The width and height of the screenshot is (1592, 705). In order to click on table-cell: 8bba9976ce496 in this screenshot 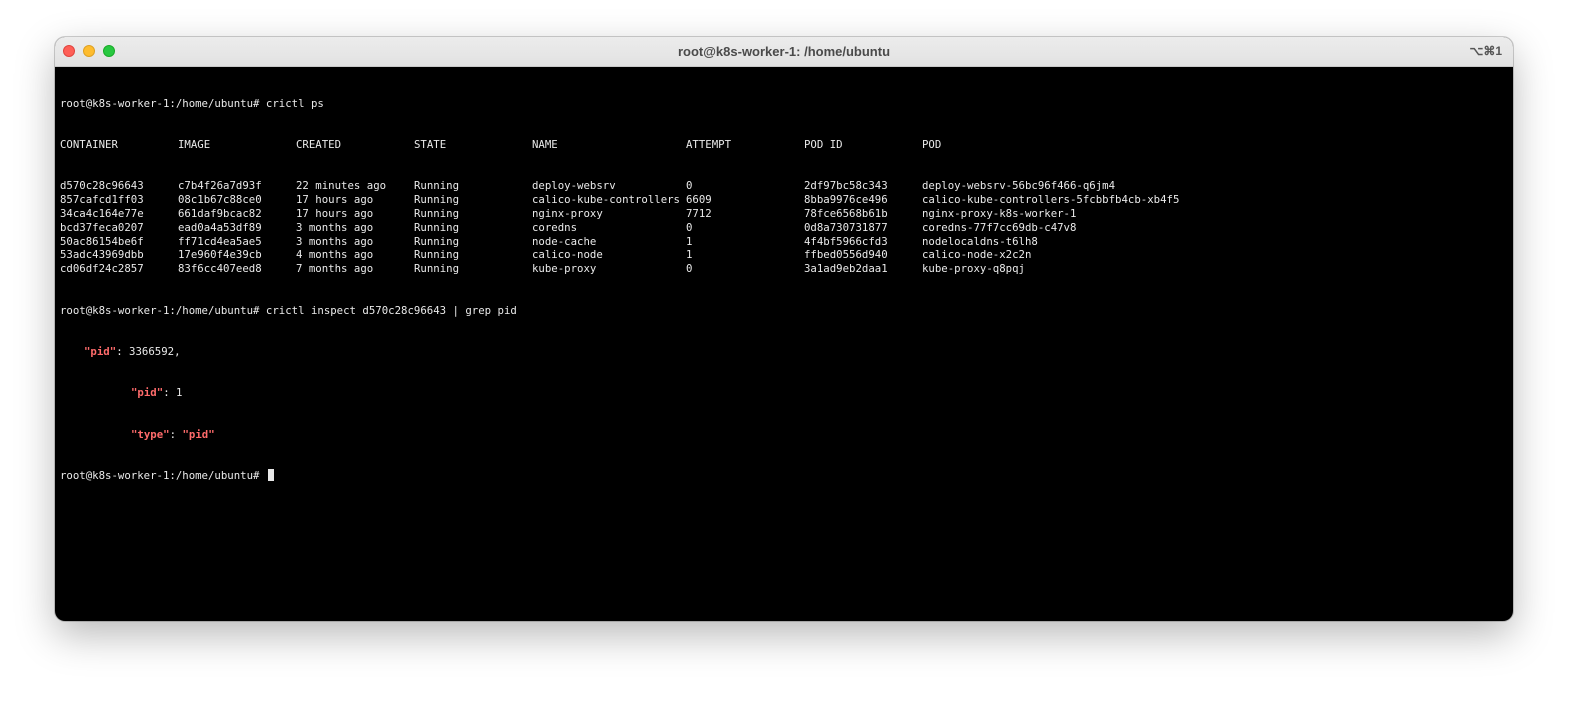, I will do `click(846, 200)`.